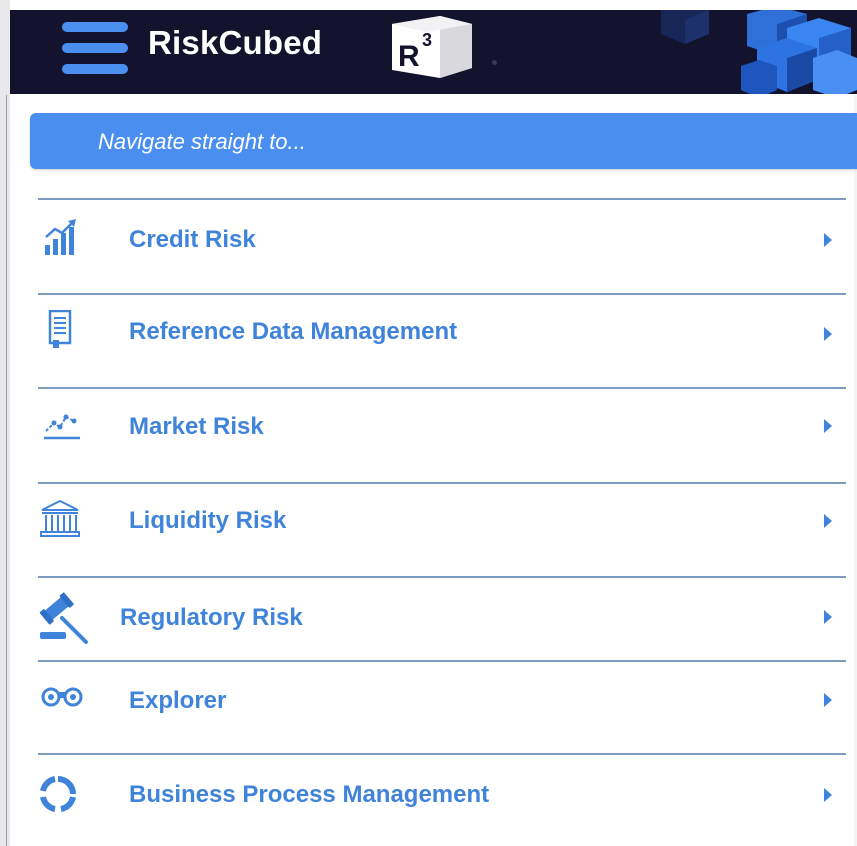  I want to click on menu-item-business-process-management: Business Process Management, so click(442, 802).